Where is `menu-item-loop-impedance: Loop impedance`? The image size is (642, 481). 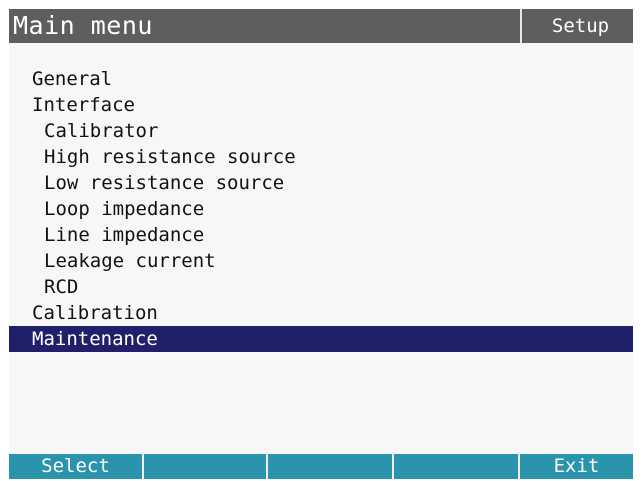 menu-item-loop-impedance: Loop impedance is located at coordinates (321, 209).